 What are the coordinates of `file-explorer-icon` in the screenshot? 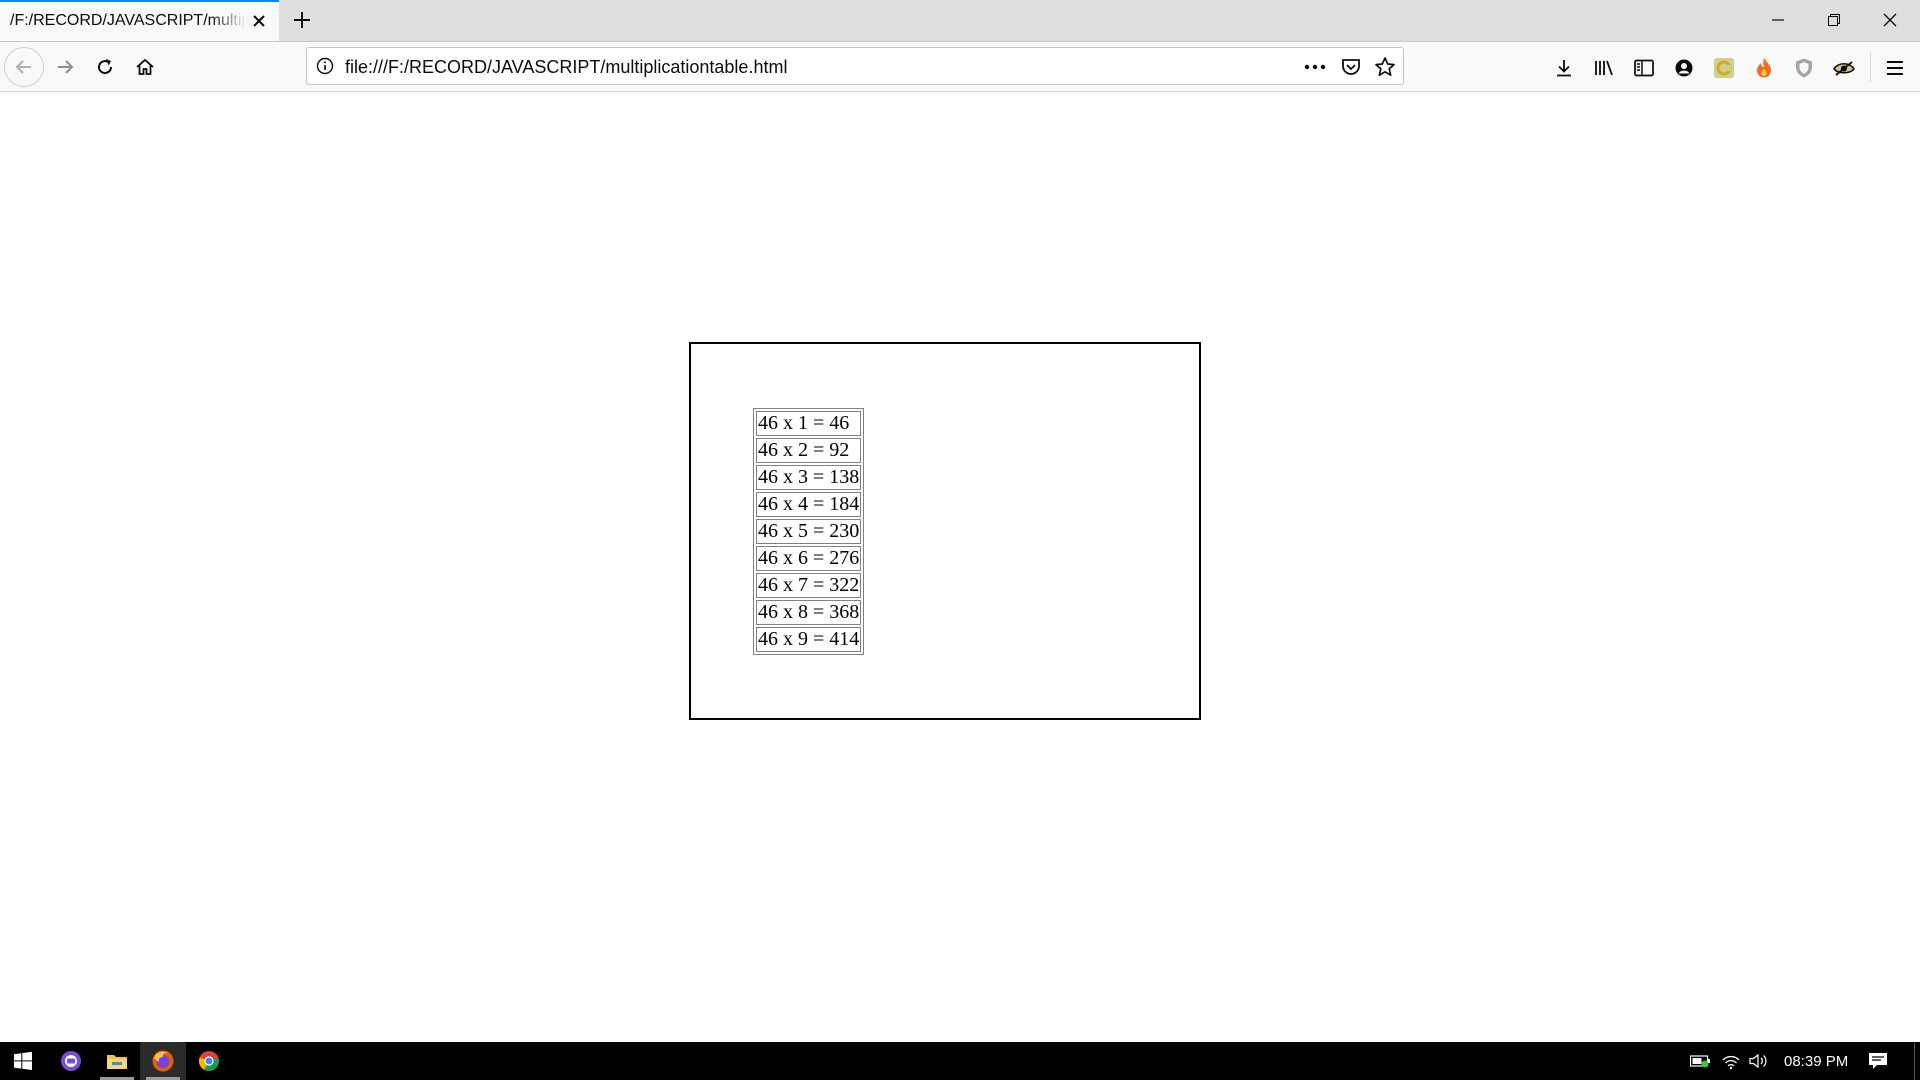 It's located at (117, 1061).